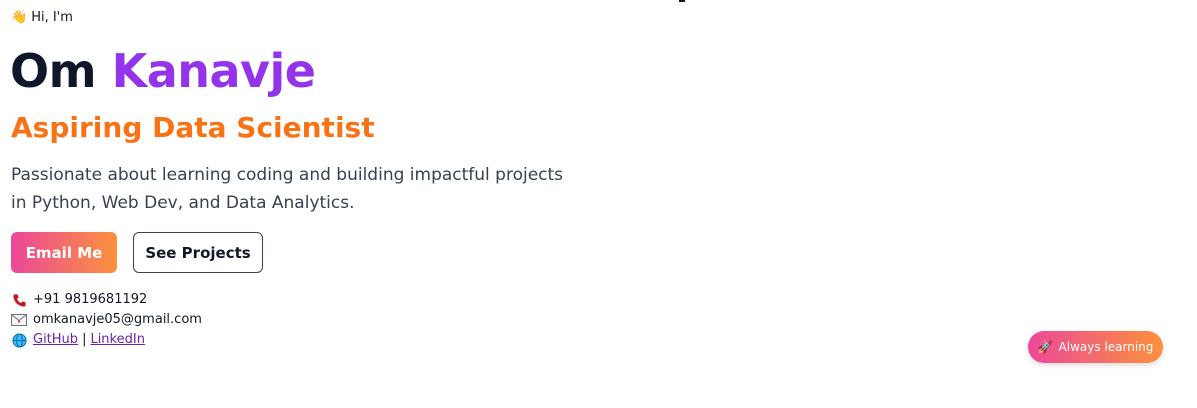 The height and width of the screenshot is (408, 1197). Describe the element at coordinates (1045, 347) in the screenshot. I see `rocket-icon: 🚀` at that location.